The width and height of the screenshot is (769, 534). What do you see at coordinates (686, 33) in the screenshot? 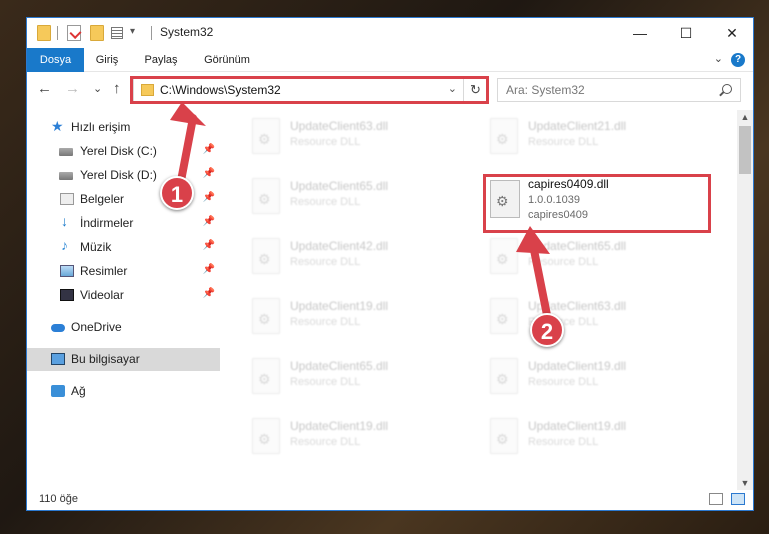
I see `maximize-button: ☐` at bounding box center [686, 33].